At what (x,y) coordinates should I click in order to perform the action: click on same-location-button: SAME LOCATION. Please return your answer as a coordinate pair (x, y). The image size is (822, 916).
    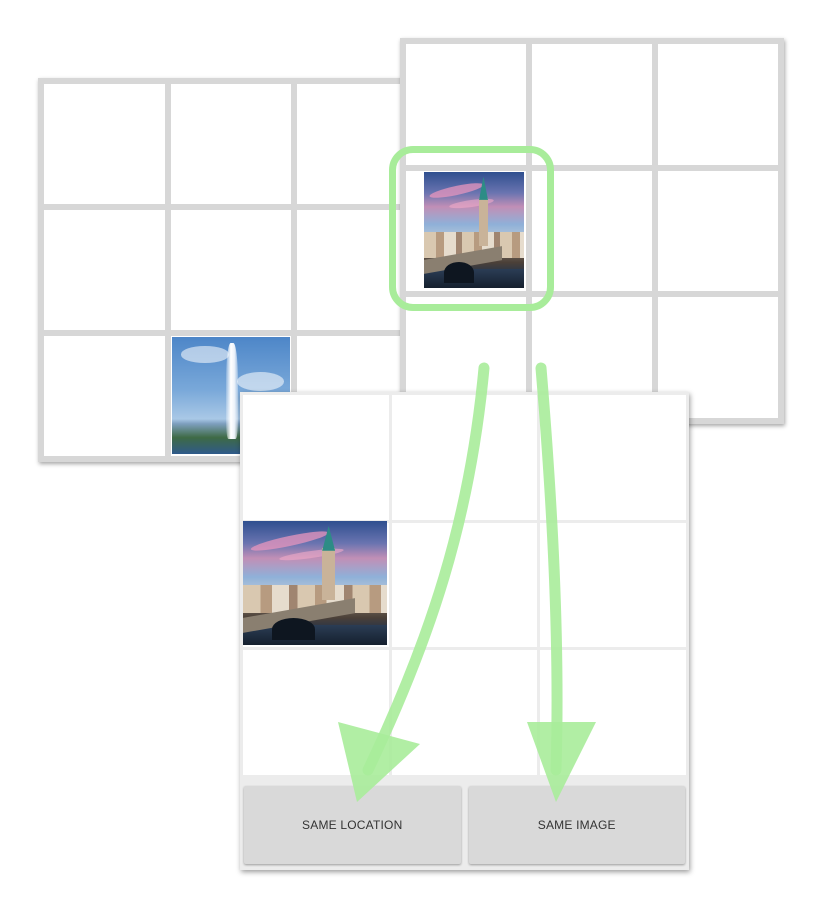
    Looking at the image, I should click on (352, 825).